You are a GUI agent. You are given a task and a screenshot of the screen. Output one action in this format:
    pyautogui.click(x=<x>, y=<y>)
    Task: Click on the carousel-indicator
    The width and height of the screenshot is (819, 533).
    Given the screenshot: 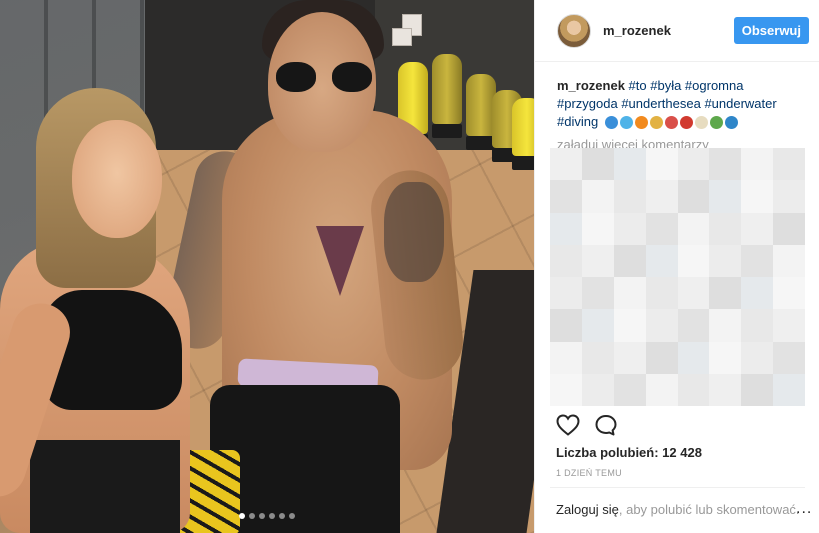 What is the action you would take?
    pyautogui.click(x=267, y=516)
    